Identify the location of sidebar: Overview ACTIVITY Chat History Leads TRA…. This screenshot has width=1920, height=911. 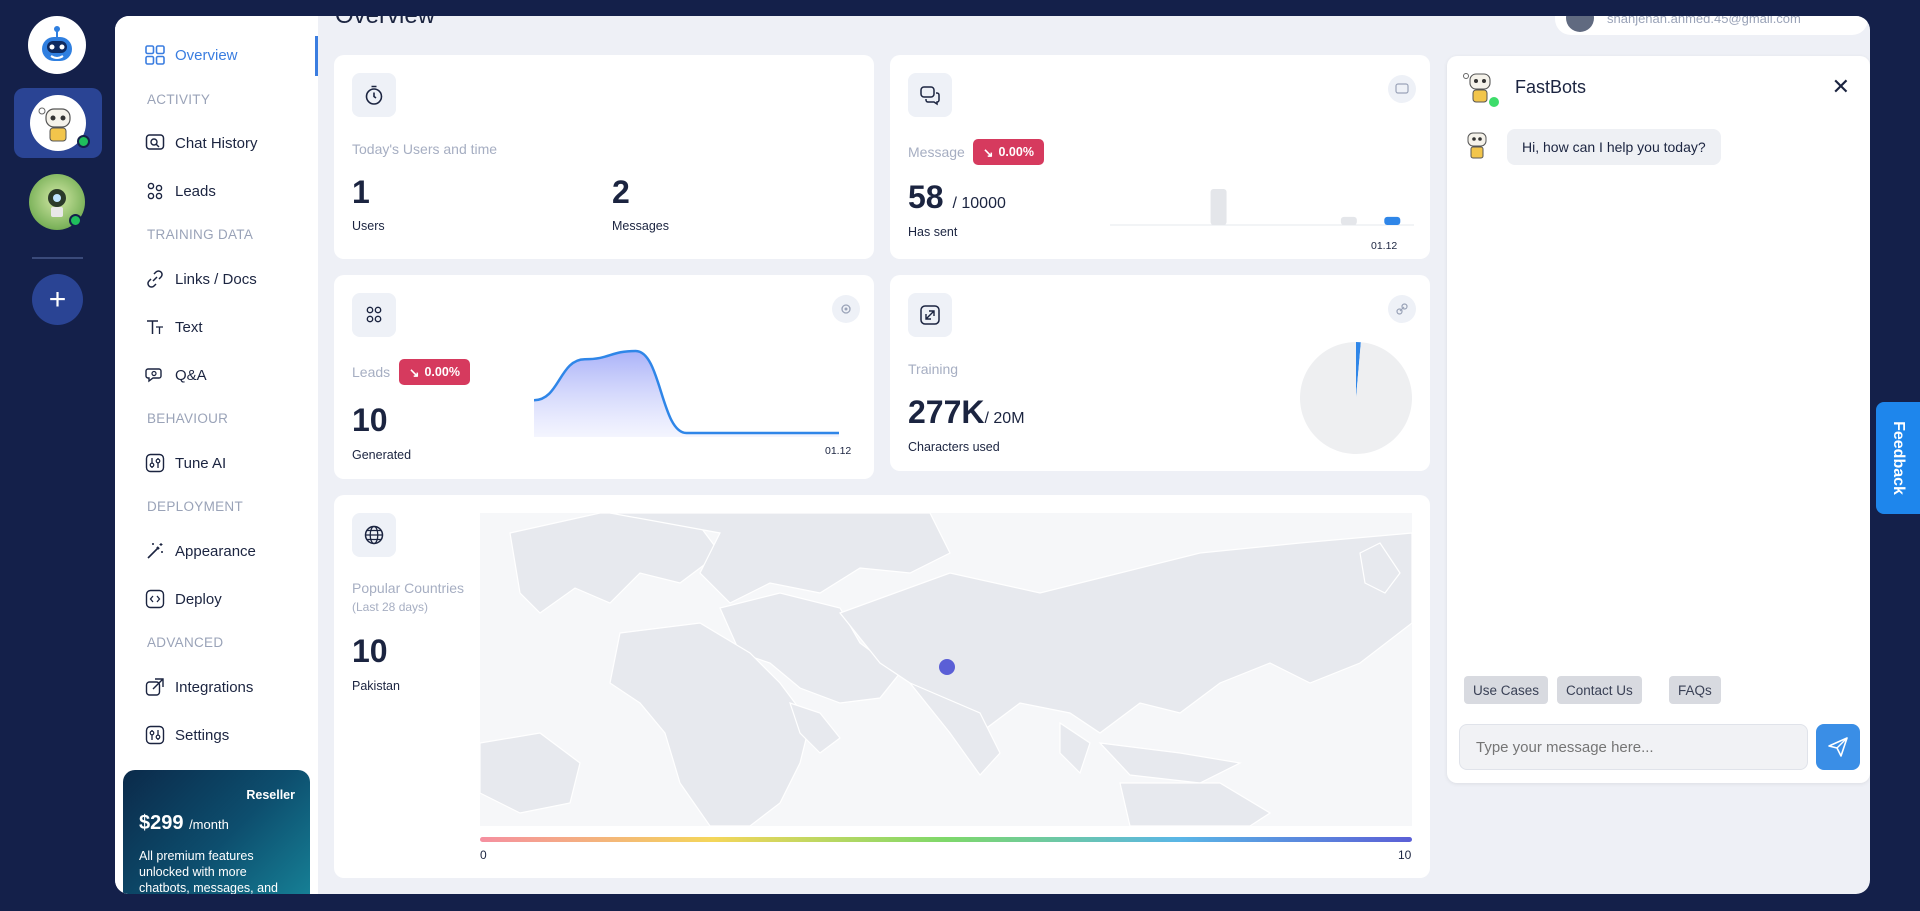
(216, 455).